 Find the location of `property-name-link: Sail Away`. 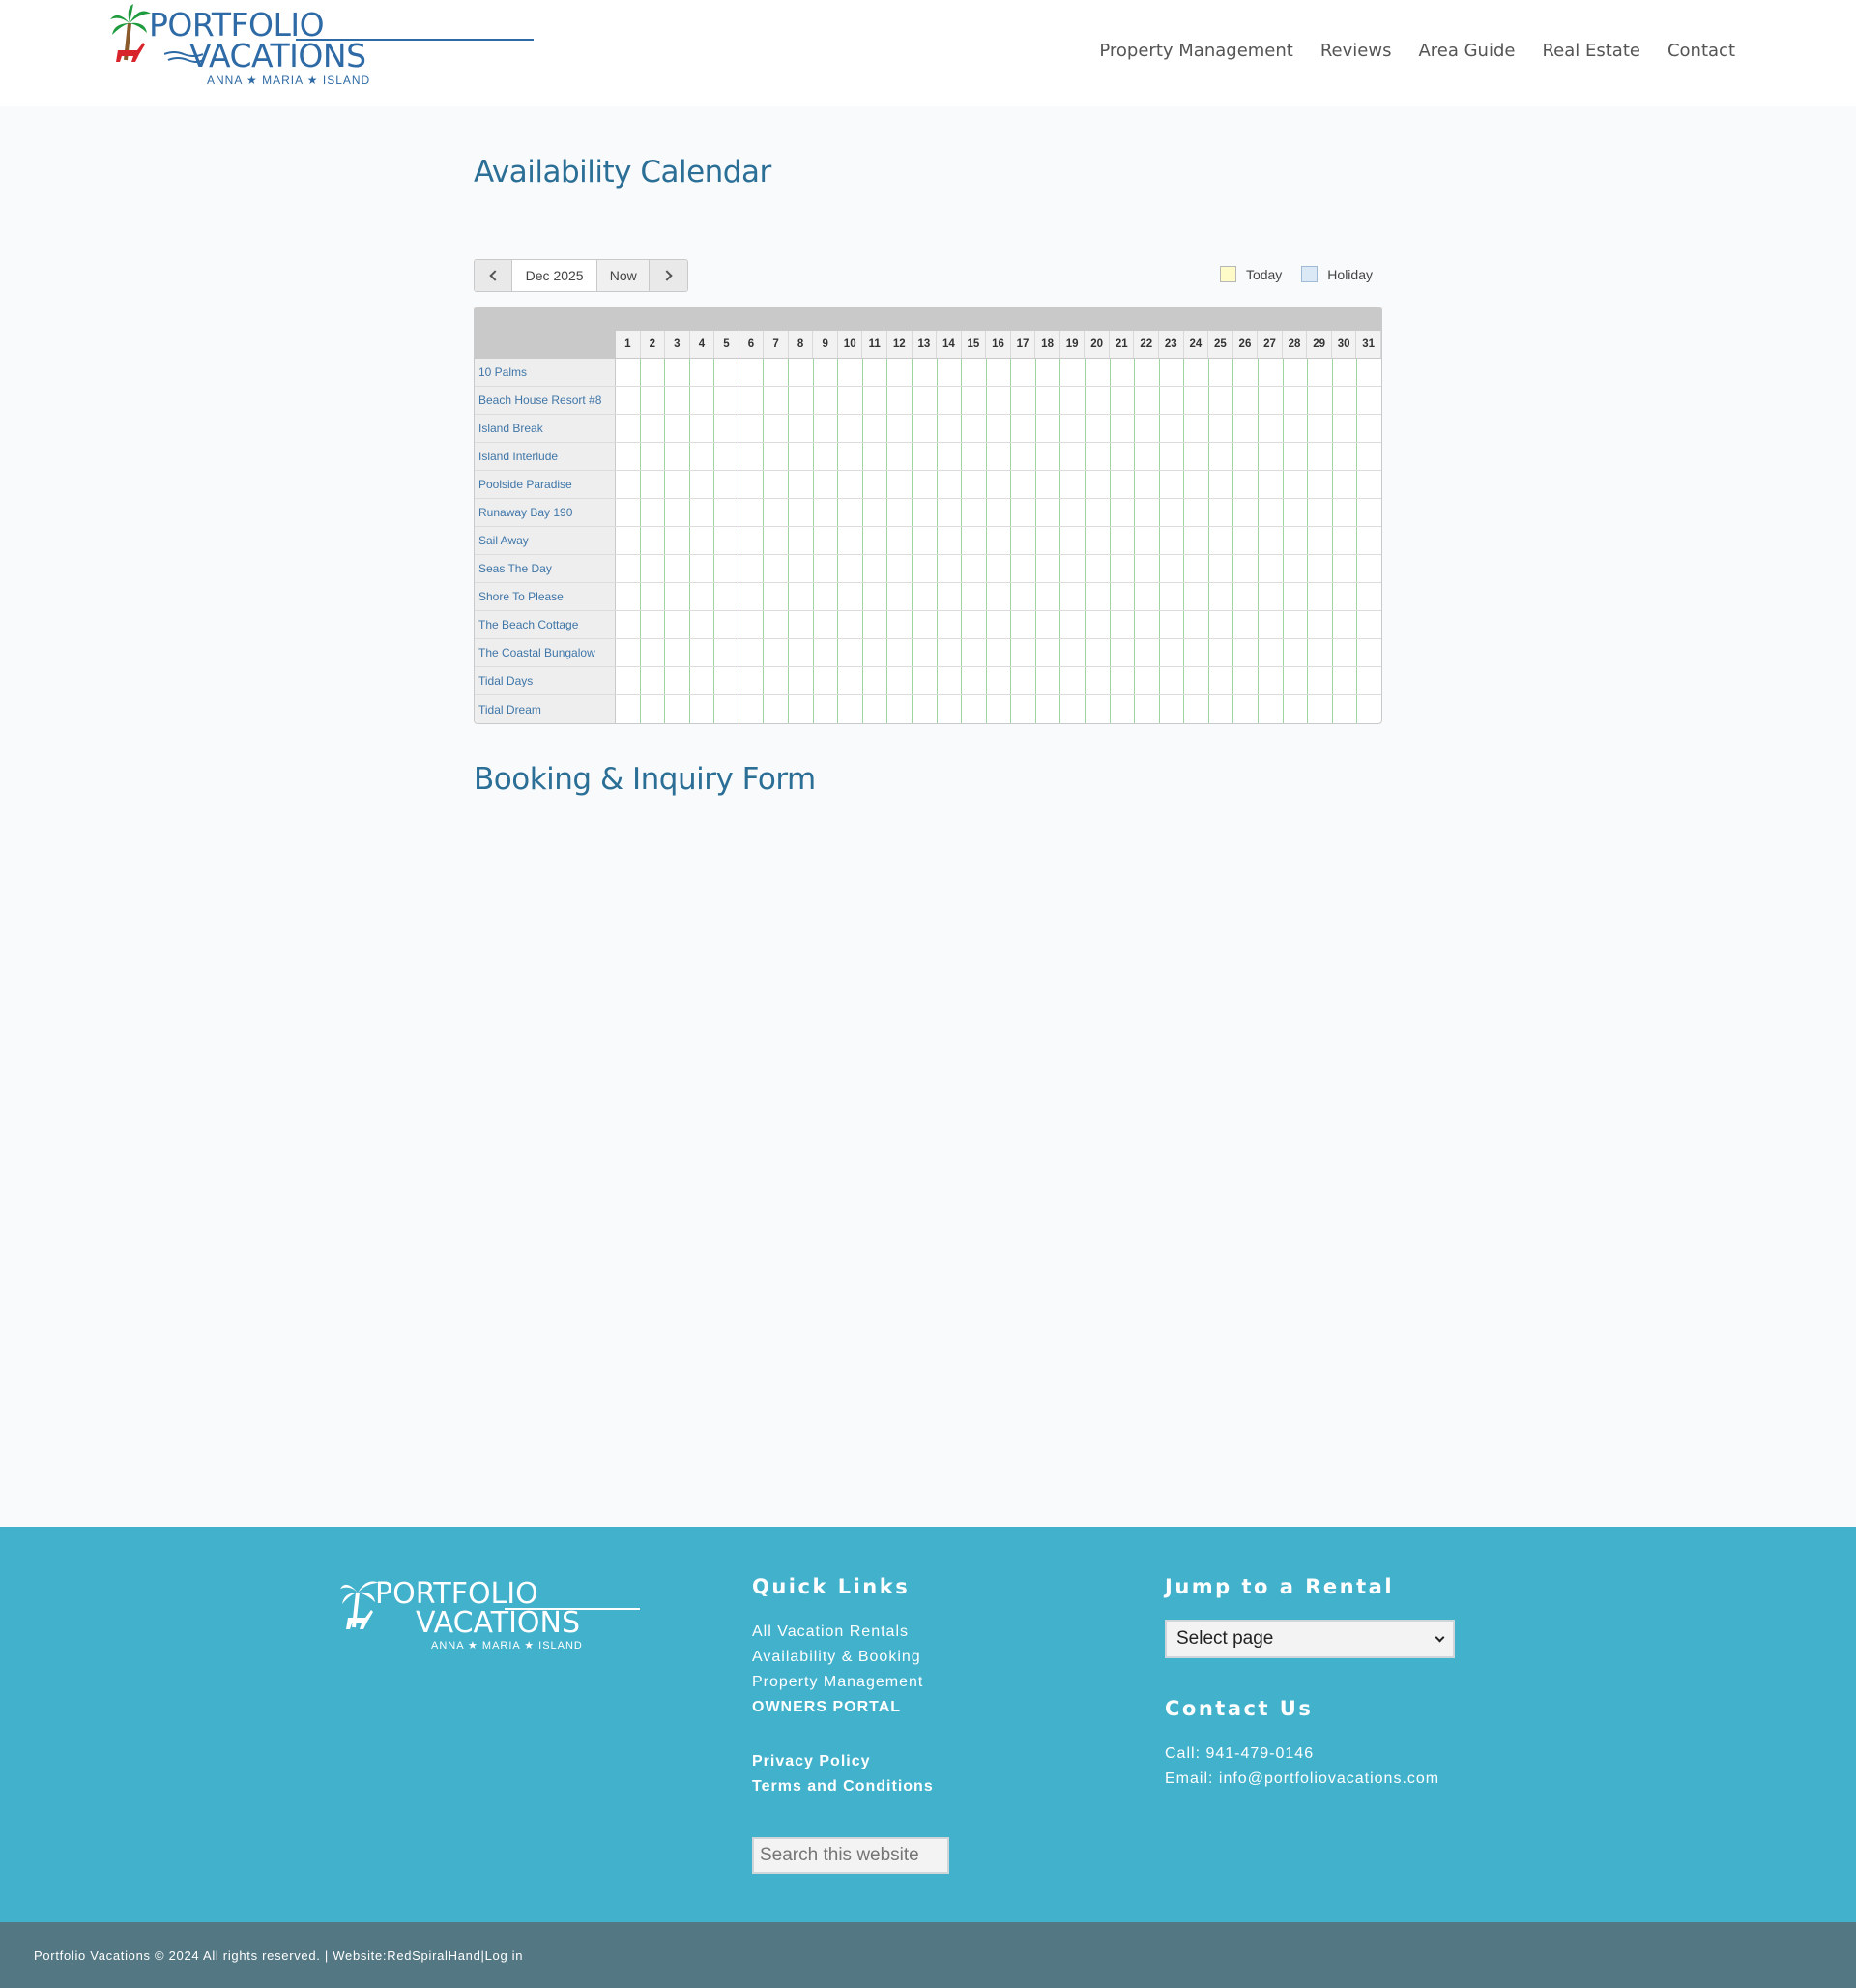

property-name-link: Sail Away is located at coordinates (546, 540).